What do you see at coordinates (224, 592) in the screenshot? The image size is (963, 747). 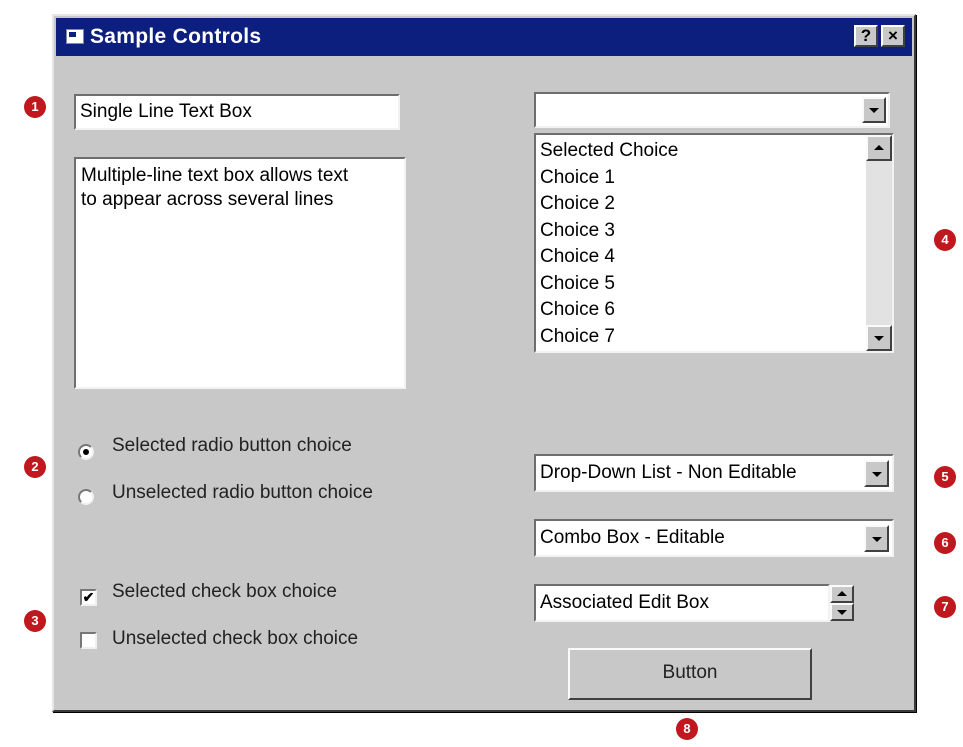 I see `checkbox-label-selected: Selected check box choice` at bounding box center [224, 592].